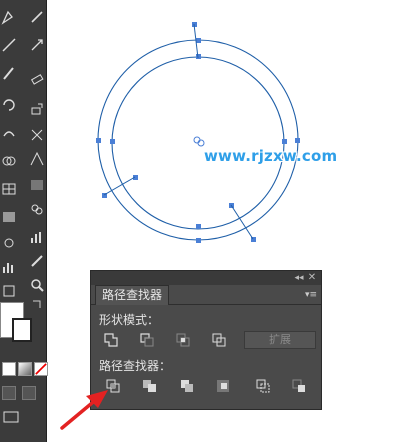  What do you see at coordinates (132, 295) in the screenshot?
I see `tab-pathfinder: 路径查找器` at bounding box center [132, 295].